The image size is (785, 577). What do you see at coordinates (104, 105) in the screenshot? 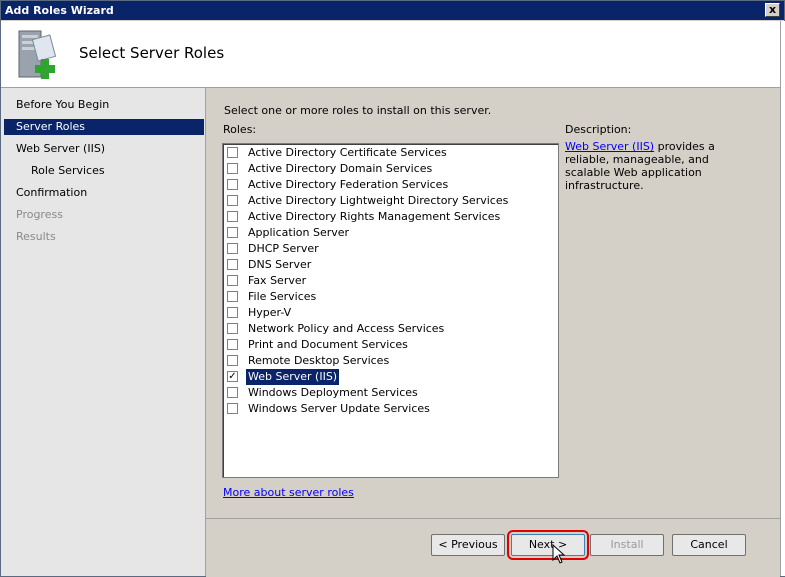
I see `nav-item-before-you-begin: Before You Begin` at bounding box center [104, 105].